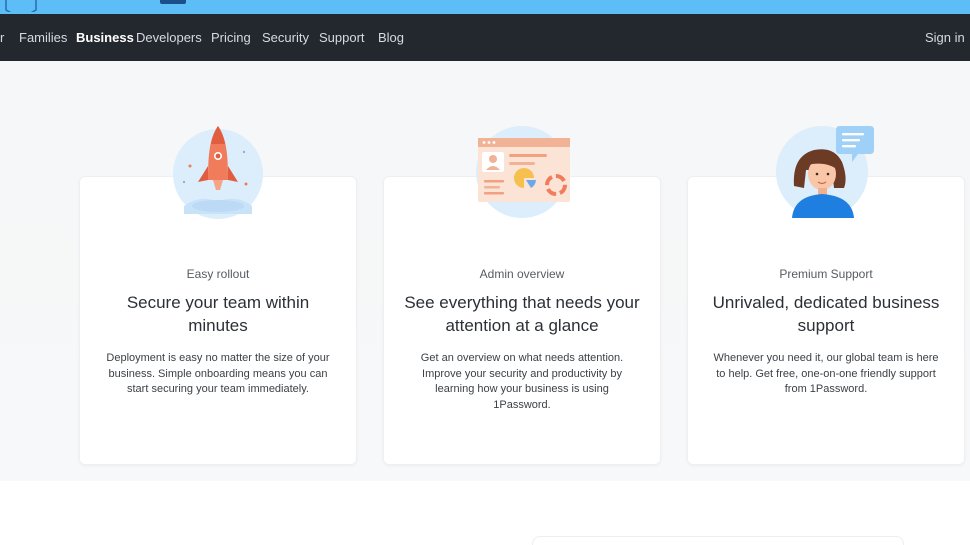 Image resolution: width=970 pixels, height=545 pixels. I want to click on card-eyebrow: Easy rollout, so click(218, 274).